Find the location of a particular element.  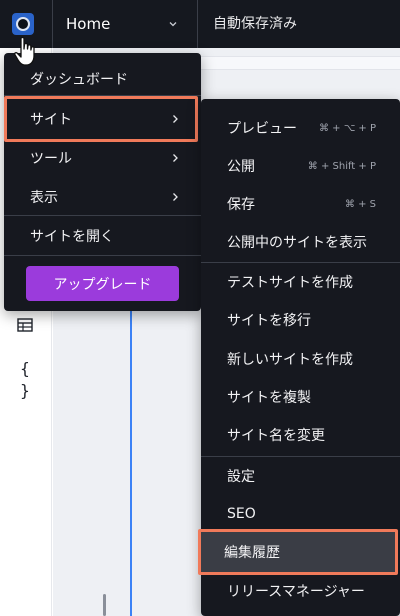

site-menu-button is located at coordinates (24, 25).